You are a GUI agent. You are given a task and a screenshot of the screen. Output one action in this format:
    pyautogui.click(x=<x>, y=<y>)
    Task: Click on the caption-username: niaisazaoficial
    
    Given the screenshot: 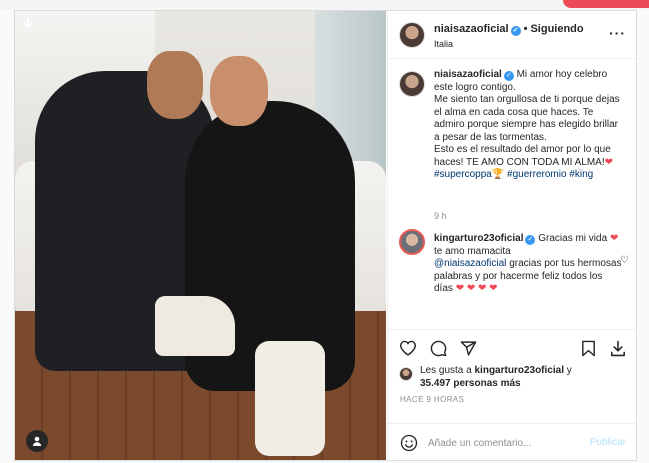 What is the action you would take?
    pyautogui.click(x=468, y=74)
    